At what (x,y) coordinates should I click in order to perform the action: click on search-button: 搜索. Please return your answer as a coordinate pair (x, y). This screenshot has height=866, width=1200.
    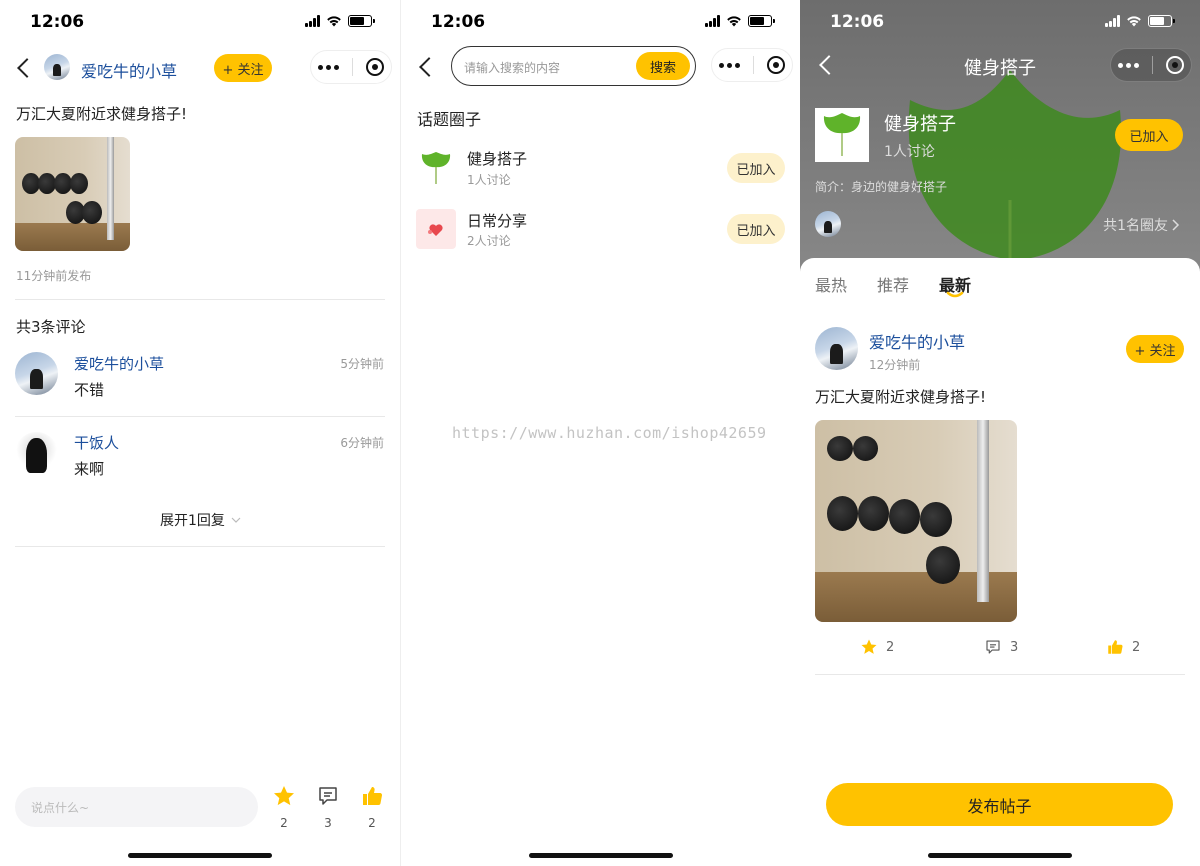
    Looking at the image, I should click on (663, 66).